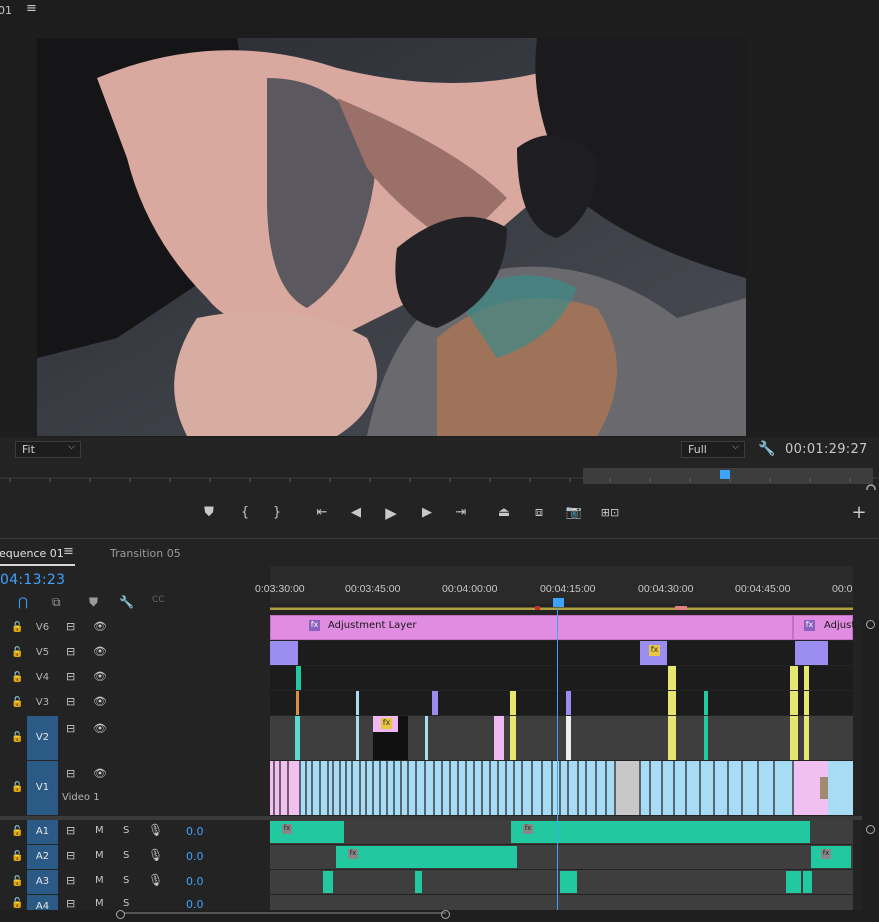  Describe the element at coordinates (504, 513) in the screenshot. I see `lift-icon: ⏏` at that location.